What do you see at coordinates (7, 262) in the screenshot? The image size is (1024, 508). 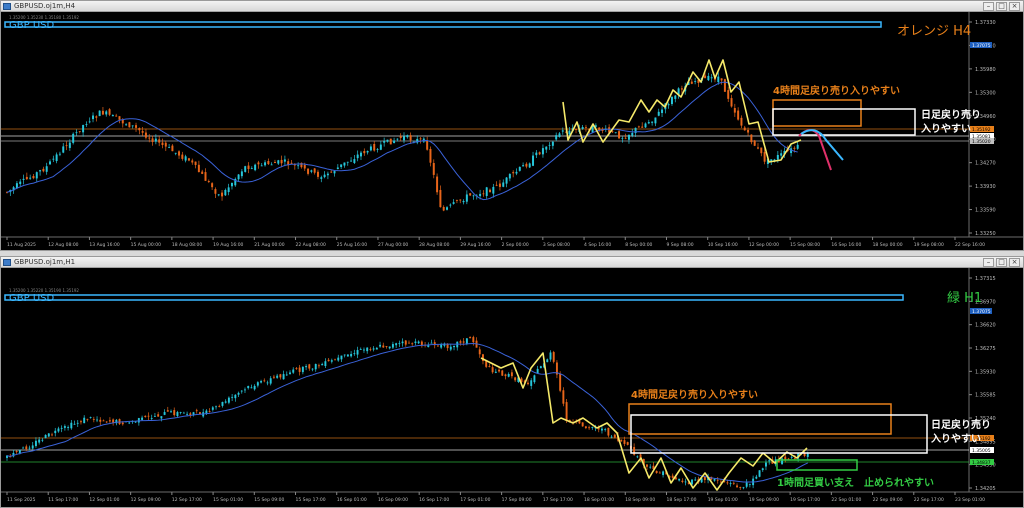 I see `chart-window-icon` at bounding box center [7, 262].